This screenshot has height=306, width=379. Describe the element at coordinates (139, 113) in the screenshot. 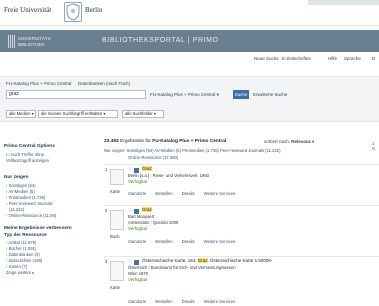

I see `filter-field-value: alle Suchfelder` at that location.